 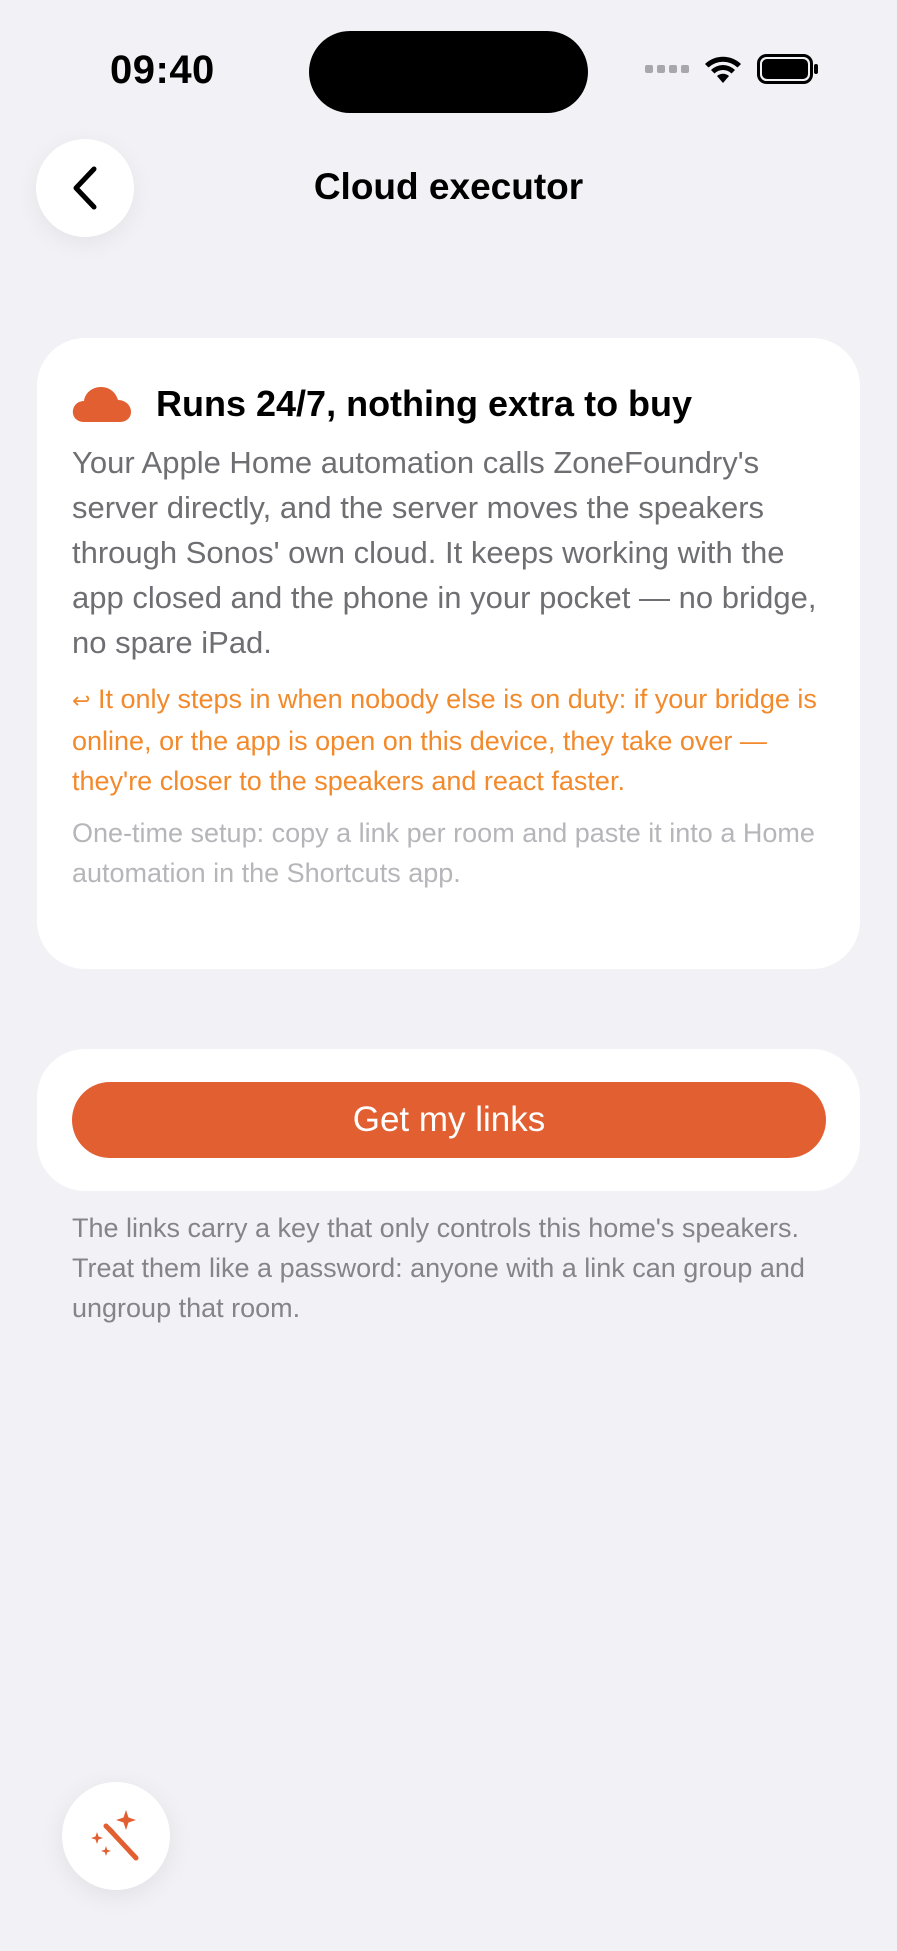 I want to click on magic-wand-icon, so click(x=115, y=1835).